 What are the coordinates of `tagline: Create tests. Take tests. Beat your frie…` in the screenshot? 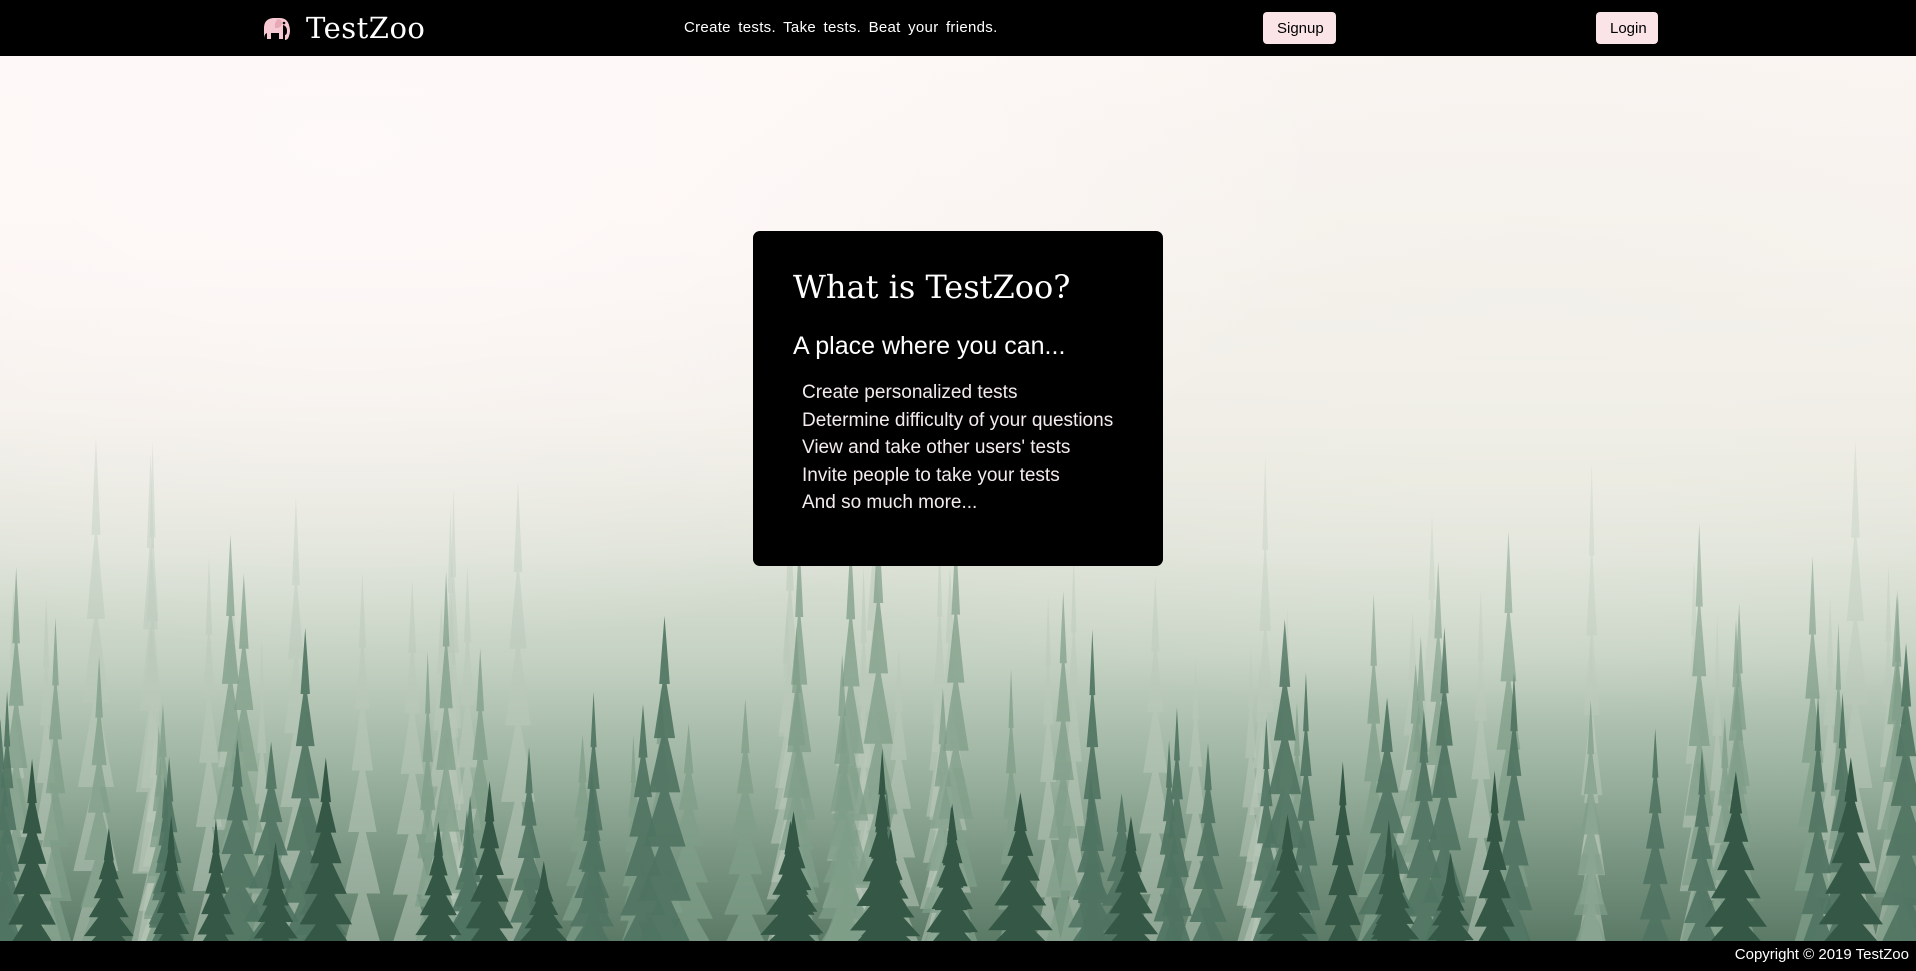 It's located at (841, 27).